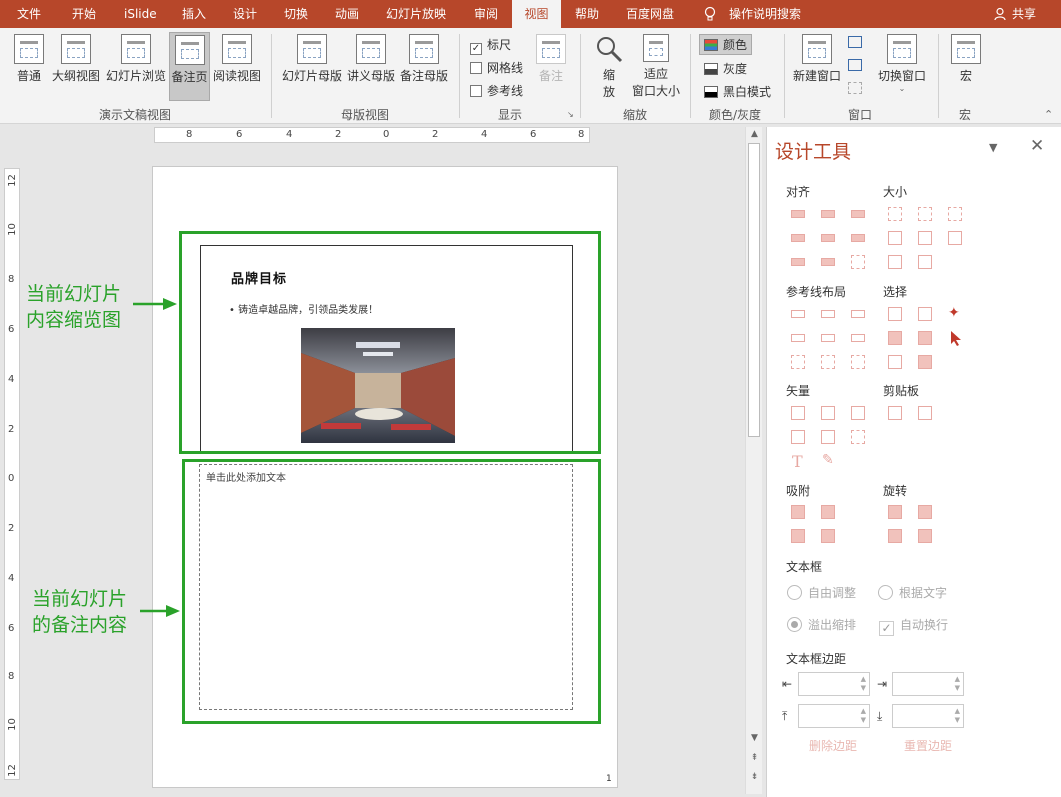 The width and height of the screenshot is (1061, 797). What do you see at coordinates (347, 14) in the screenshot?
I see `tab-animations: 动画` at bounding box center [347, 14].